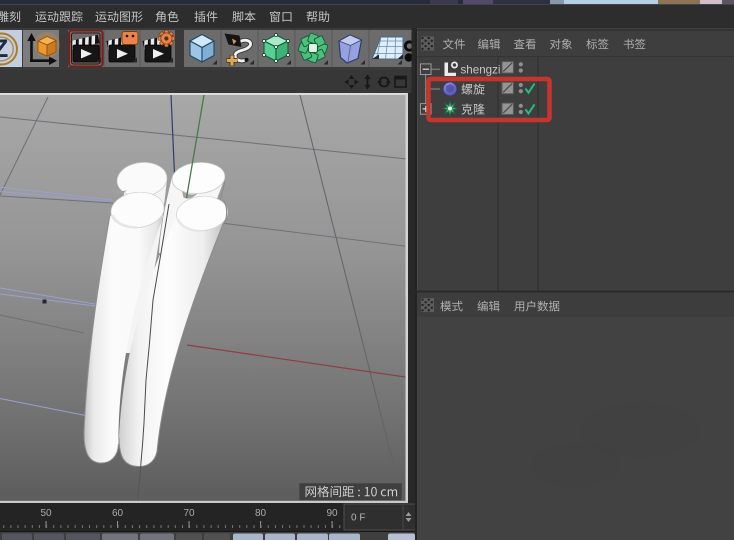 The width and height of the screenshot is (734, 540). Describe the element at coordinates (189, 513) in the screenshot. I see `svg-text: 70` at that location.